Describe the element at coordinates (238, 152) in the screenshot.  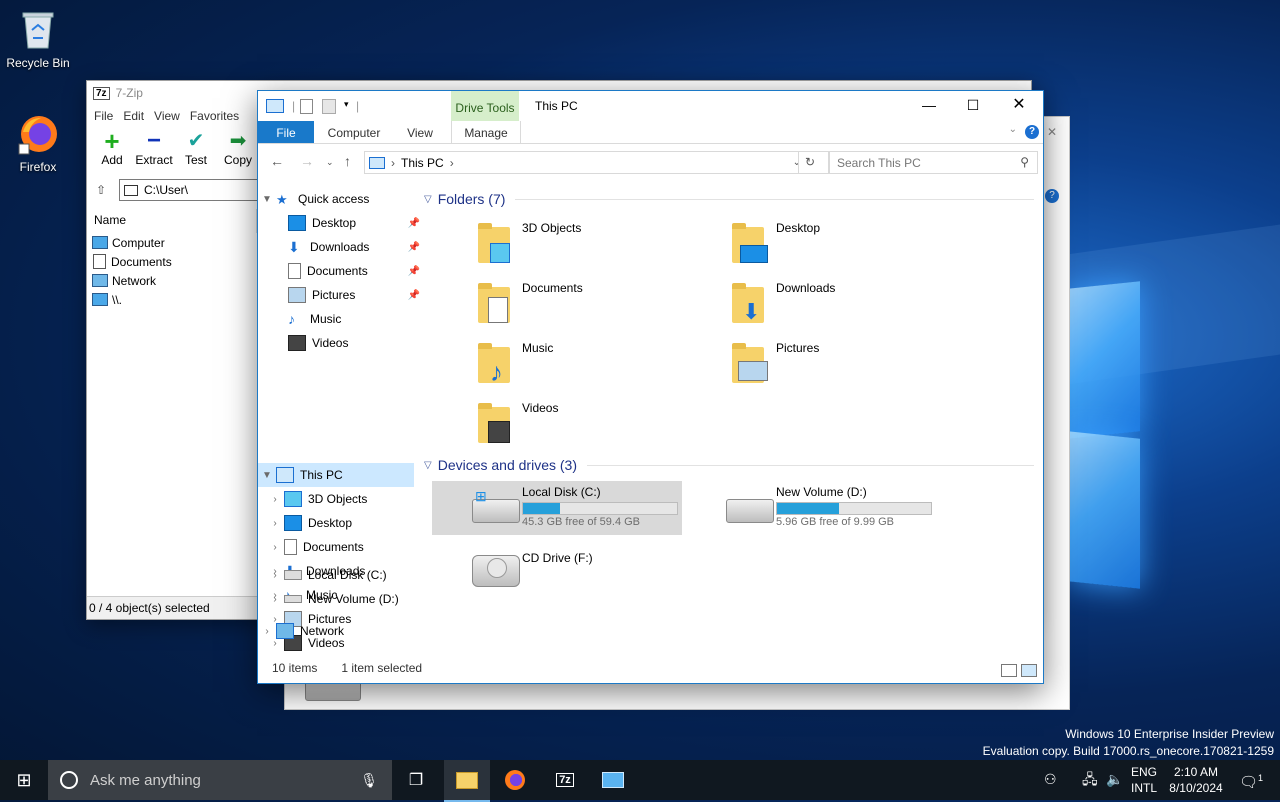
I see `copy-button: ➡ Copy` at that location.